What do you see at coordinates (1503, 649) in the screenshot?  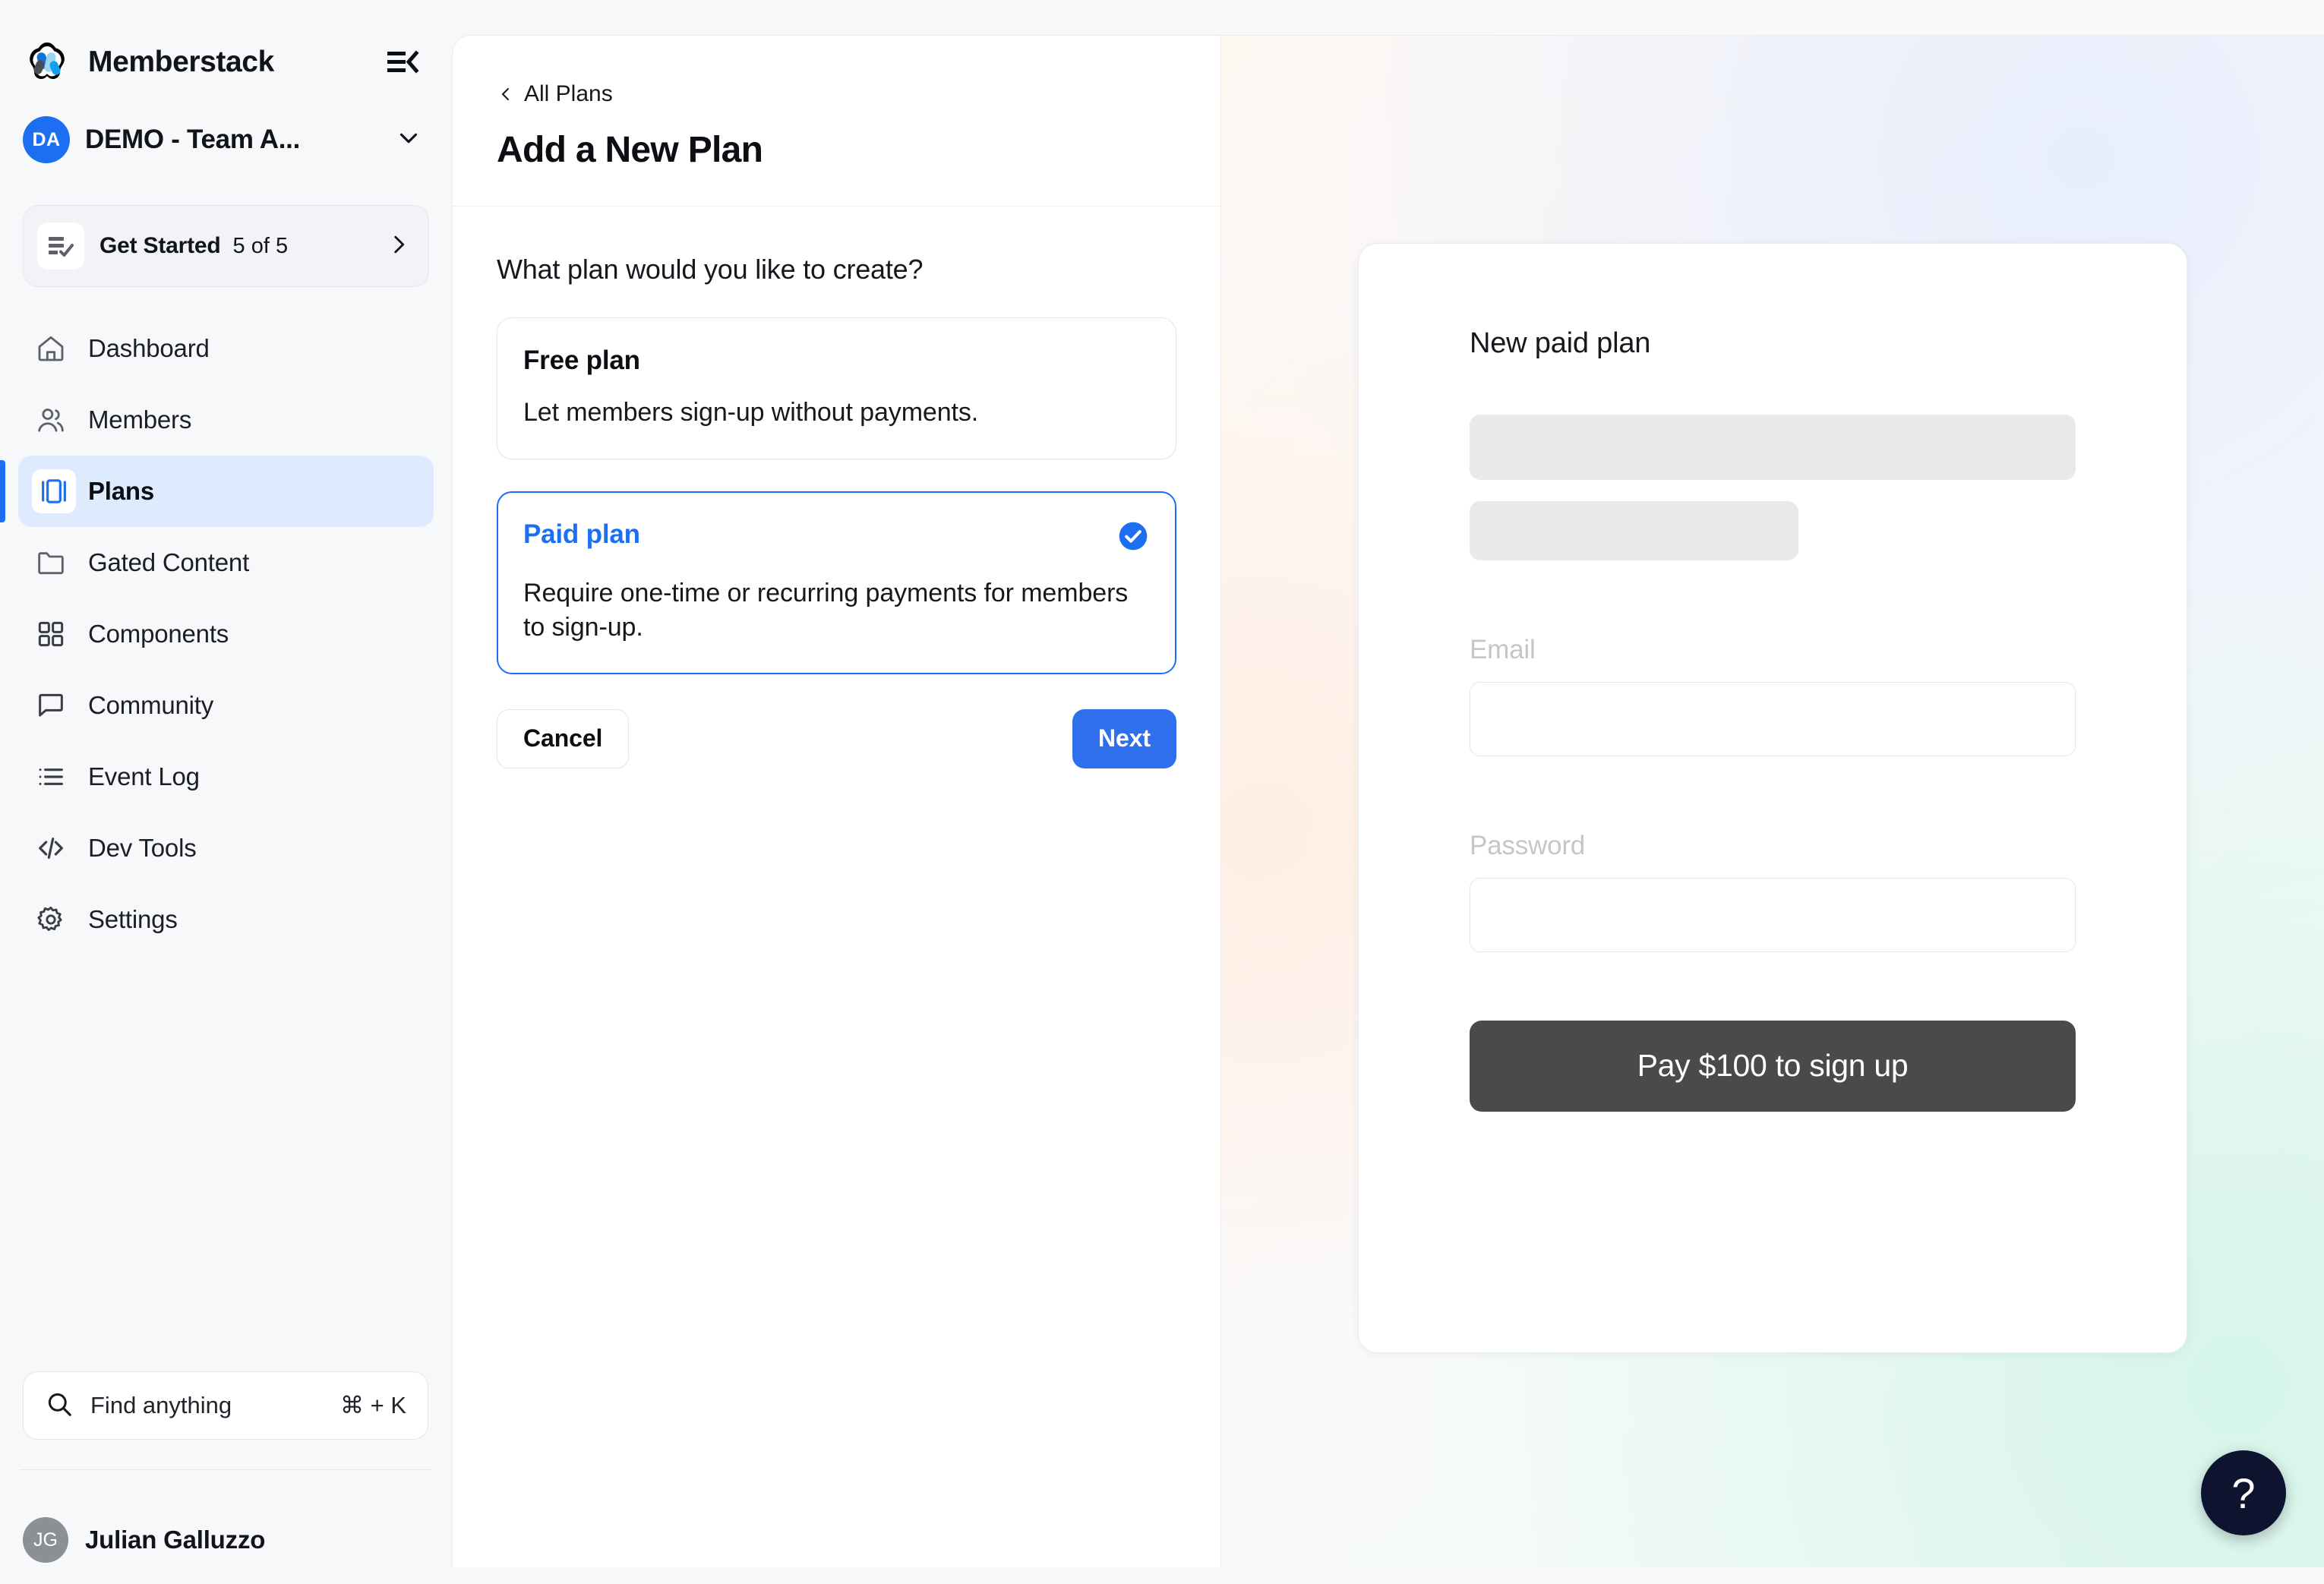 I see `preview-email-label: Email` at bounding box center [1503, 649].